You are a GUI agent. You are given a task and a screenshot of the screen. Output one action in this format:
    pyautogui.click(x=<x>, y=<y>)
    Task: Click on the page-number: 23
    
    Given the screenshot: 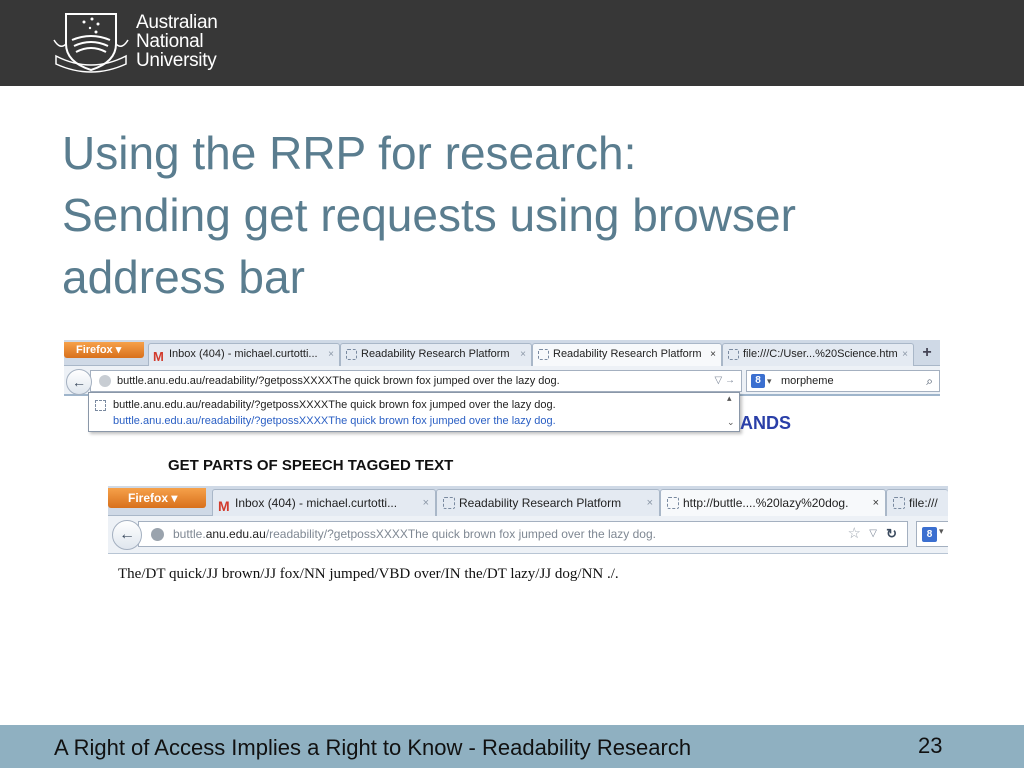 What is the action you would take?
    pyautogui.click(x=930, y=745)
    